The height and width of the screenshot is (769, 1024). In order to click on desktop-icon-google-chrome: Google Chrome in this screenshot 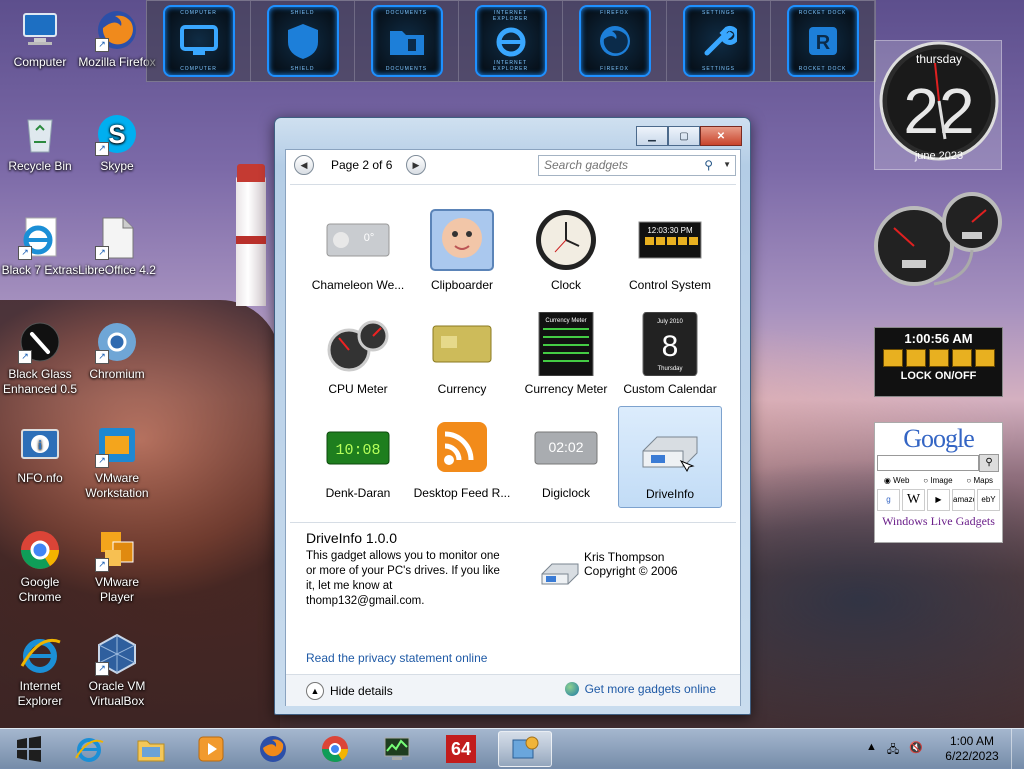, I will do `click(40, 566)`.